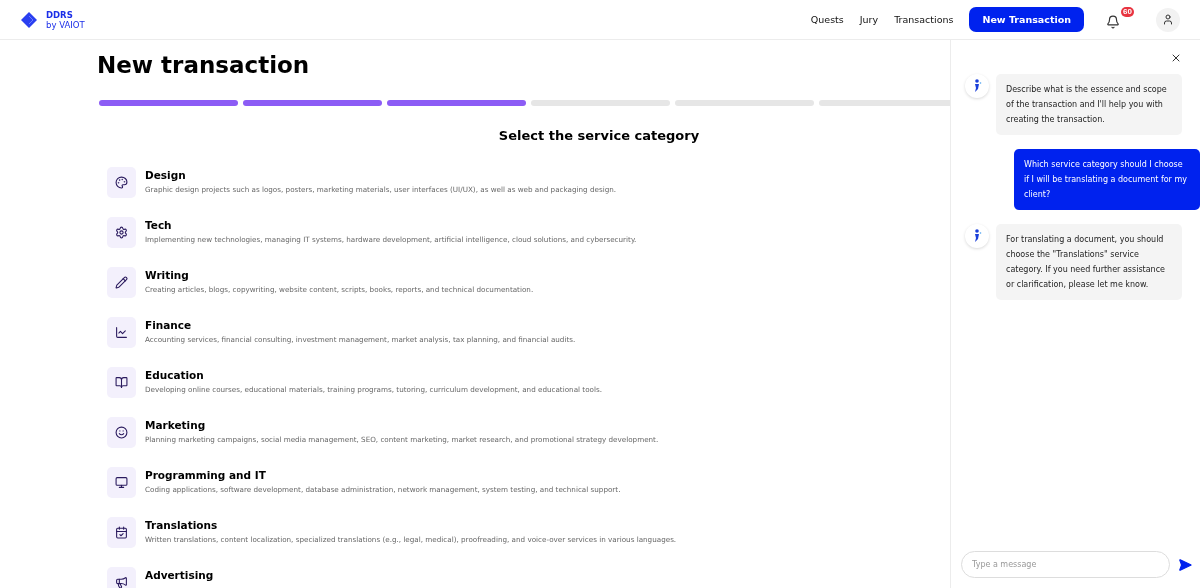 The width and height of the screenshot is (1200, 588). I want to click on calendar-icon, so click(121, 532).